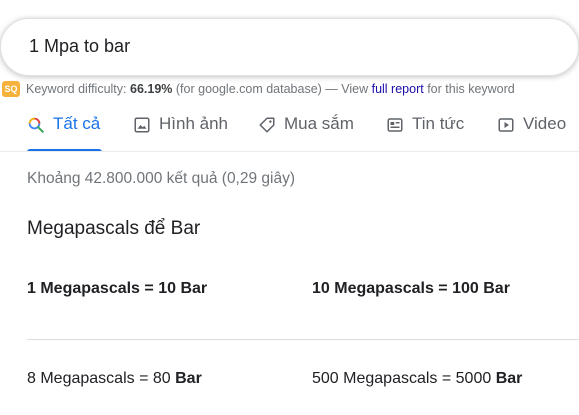  I want to click on tag-icon, so click(267, 125).